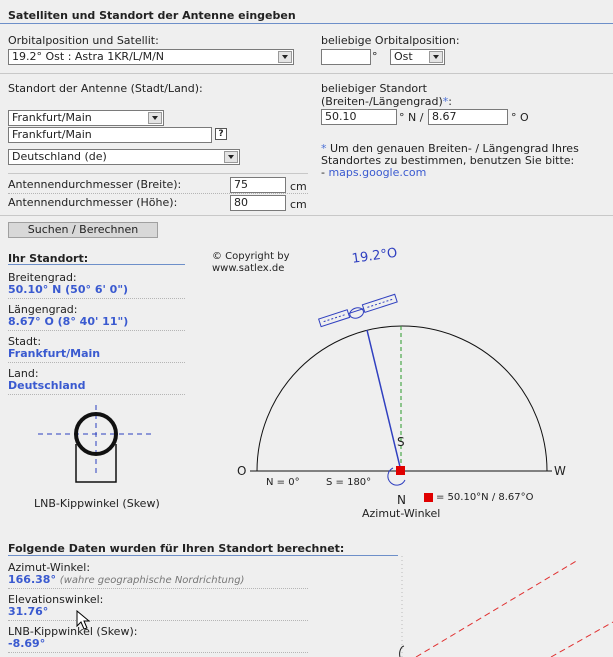 The width and height of the screenshot is (613, 657). Describe the element at coordinates (560, 471) in the screenshot. I see `compass-west: W` at that location.